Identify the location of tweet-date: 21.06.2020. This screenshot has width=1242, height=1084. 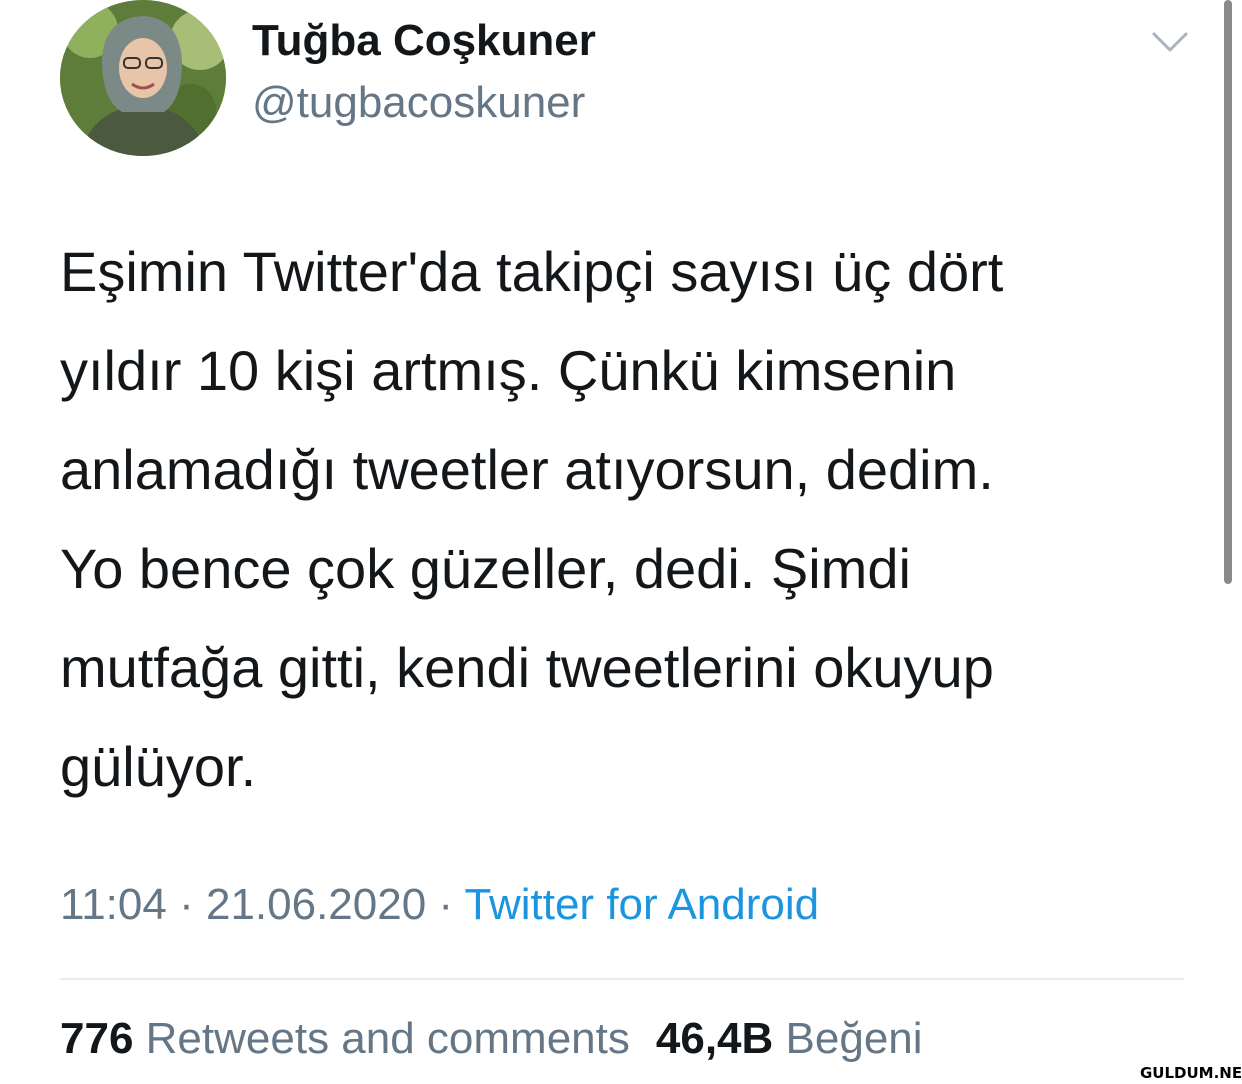
(316, 904).